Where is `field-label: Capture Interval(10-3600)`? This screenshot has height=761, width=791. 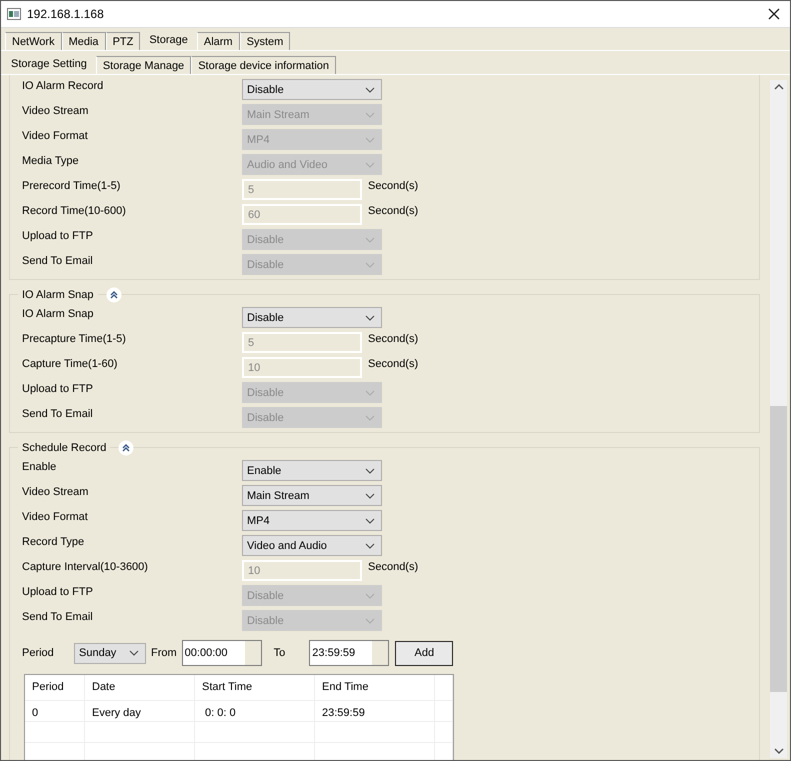 field-label: Capture Interval(10-3600) is located at coordinates (85, 566).